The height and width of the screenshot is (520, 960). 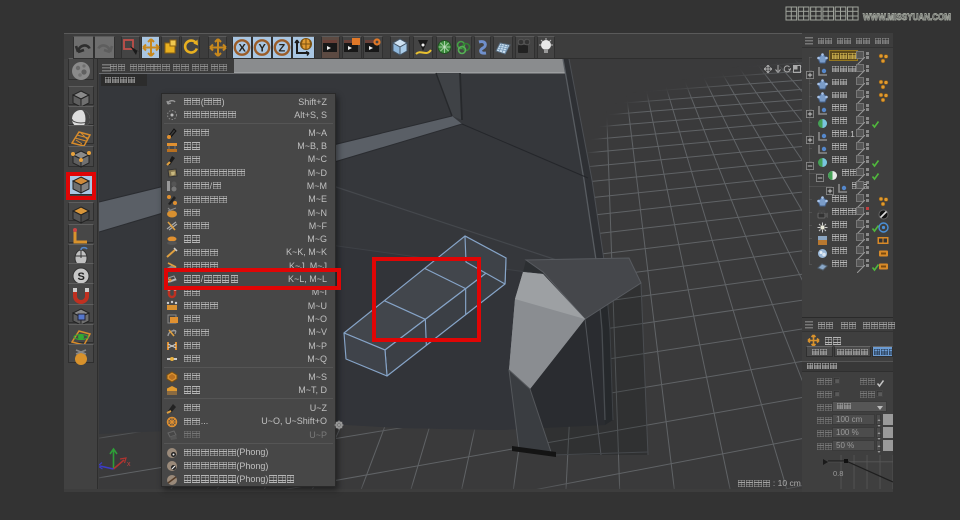 What do you see at coordinates (243, 49) in the screenshot?
I see `svg-text: X` at bounding box center [243, 49].